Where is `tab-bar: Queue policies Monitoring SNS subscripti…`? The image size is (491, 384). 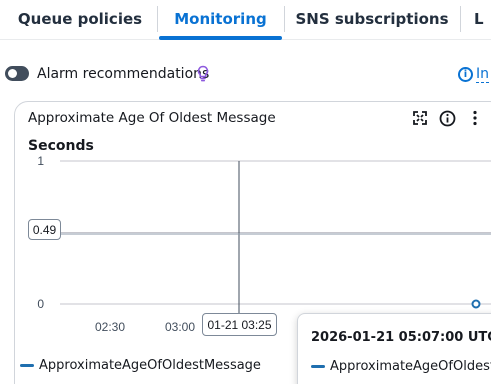
tab-bar: Queue policies Monitoring SNS subscripti… is located at coordinates (245, 20).